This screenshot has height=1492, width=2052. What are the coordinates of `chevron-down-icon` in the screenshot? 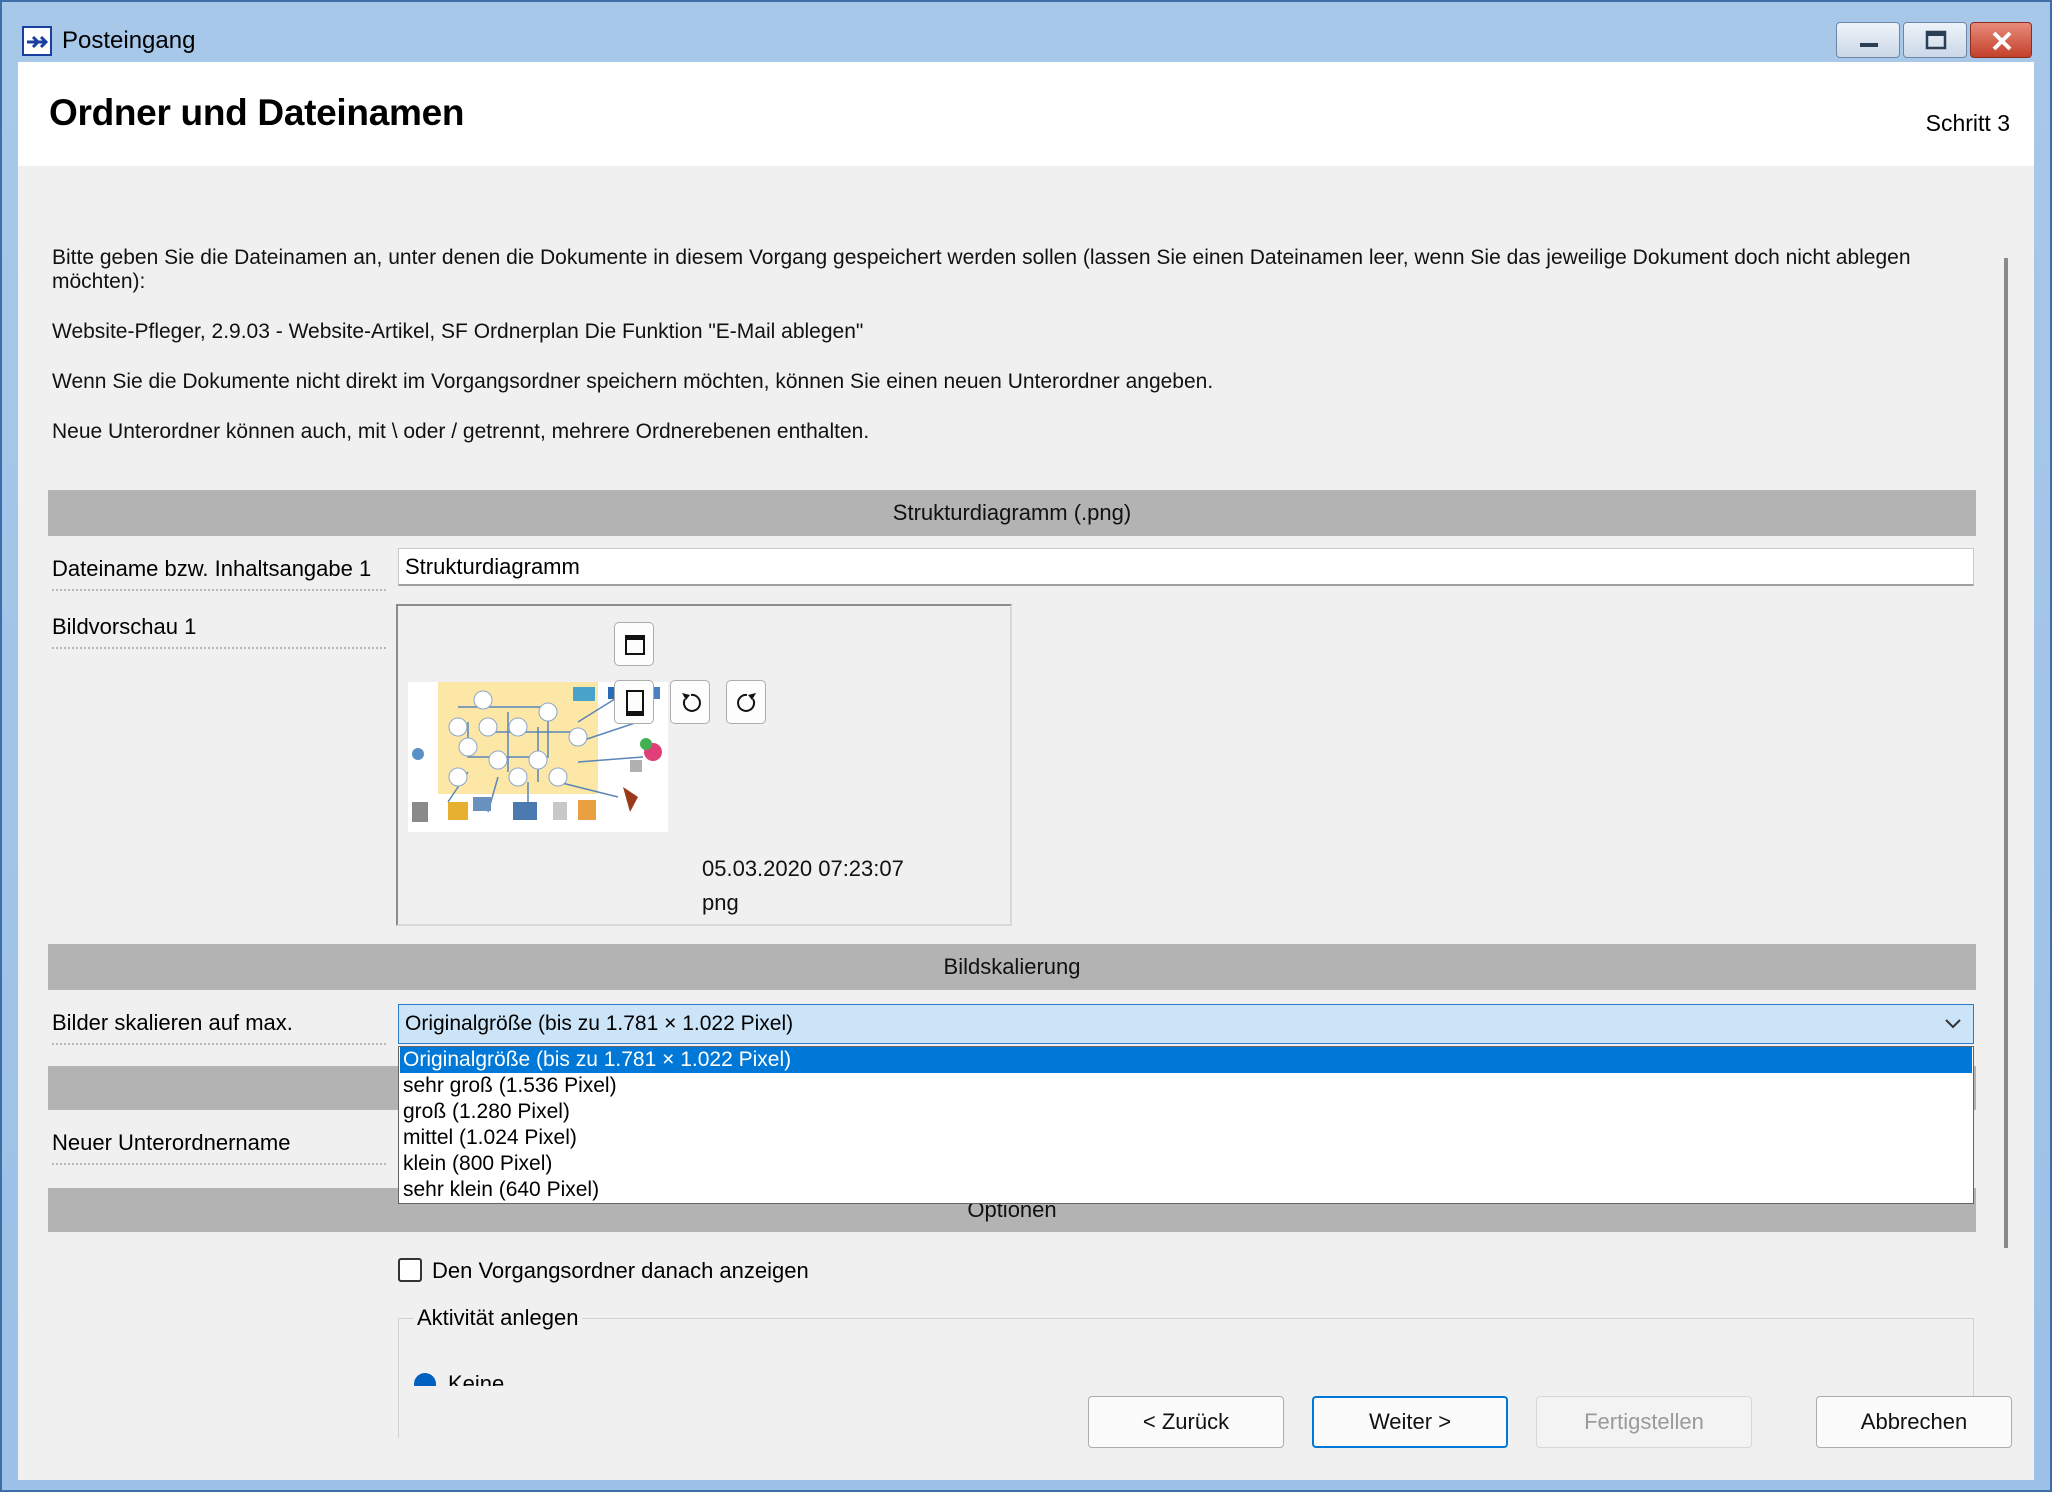 It's located at (1953, 1024).